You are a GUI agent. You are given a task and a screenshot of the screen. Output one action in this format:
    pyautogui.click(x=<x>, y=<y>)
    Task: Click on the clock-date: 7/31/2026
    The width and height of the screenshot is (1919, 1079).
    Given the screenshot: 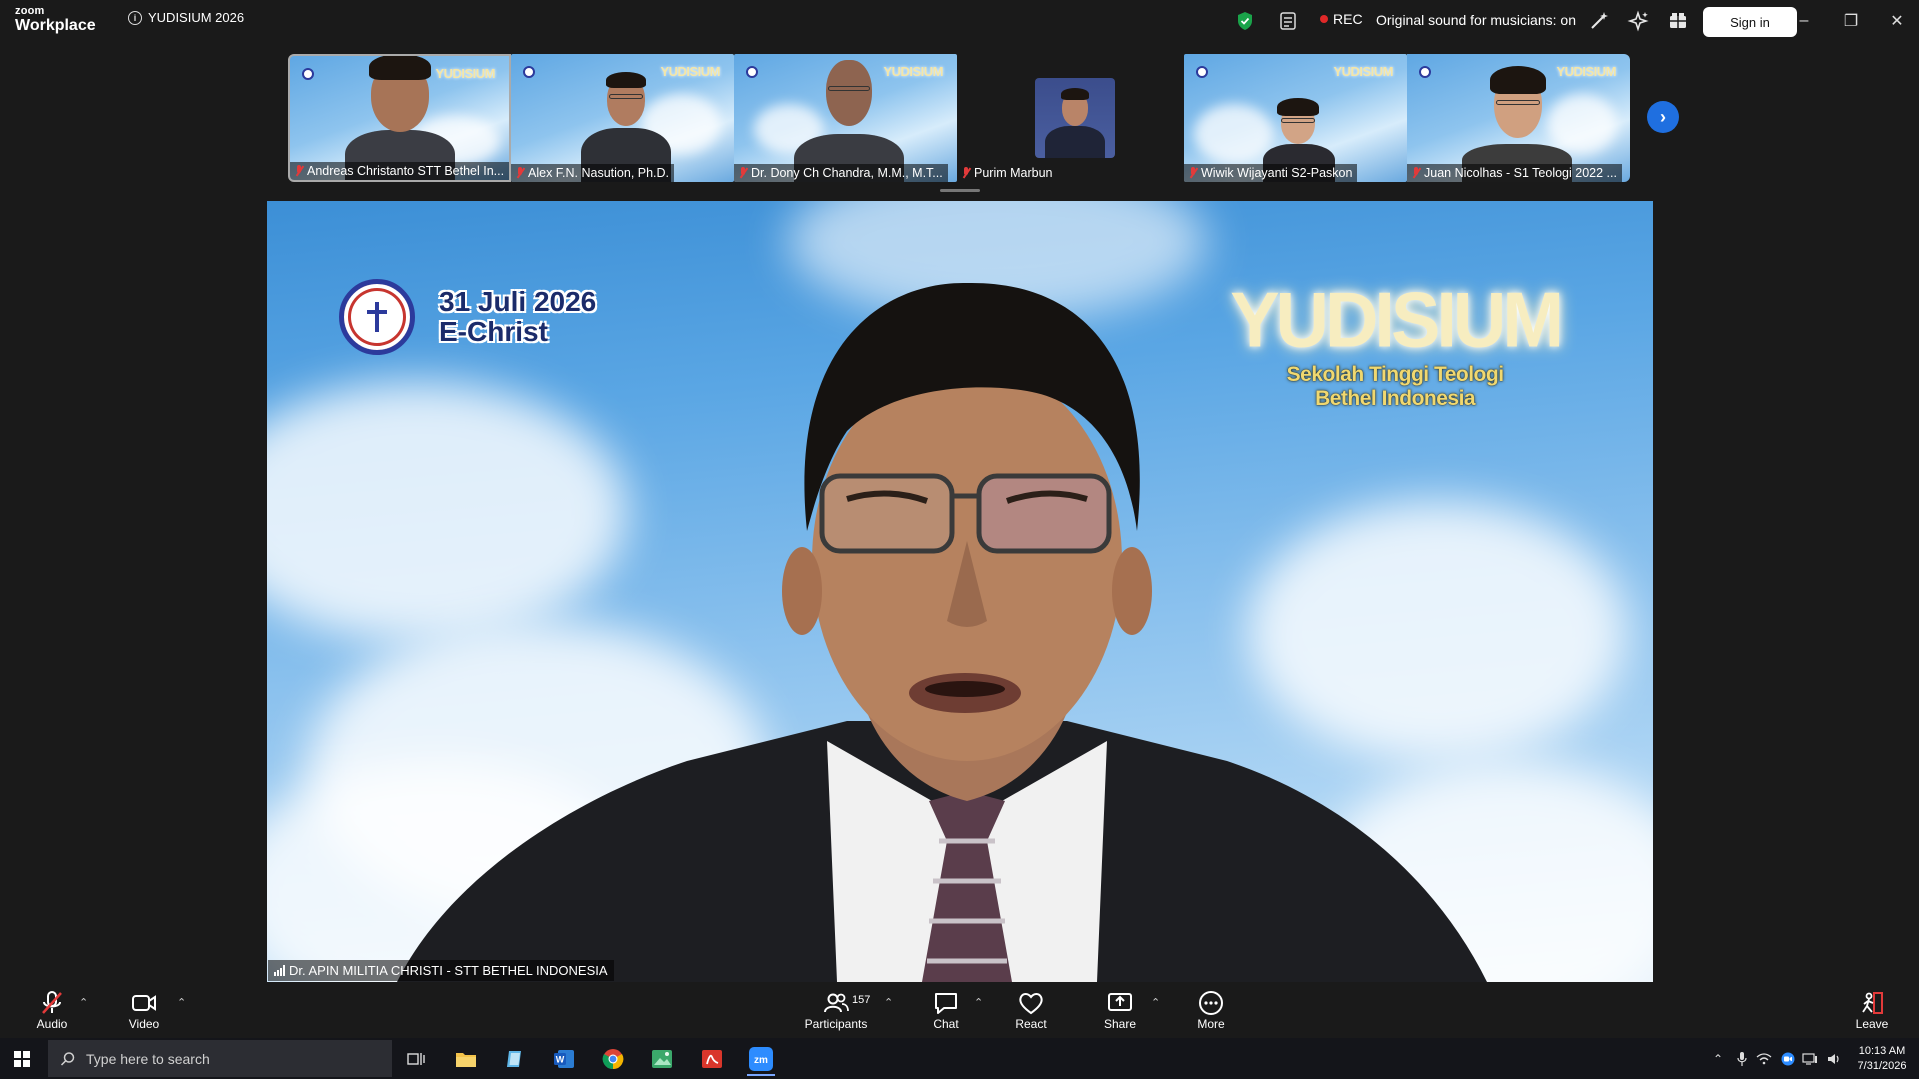 What is the action you would take?
    pyautogui.click(x=1882, y=1066)
    